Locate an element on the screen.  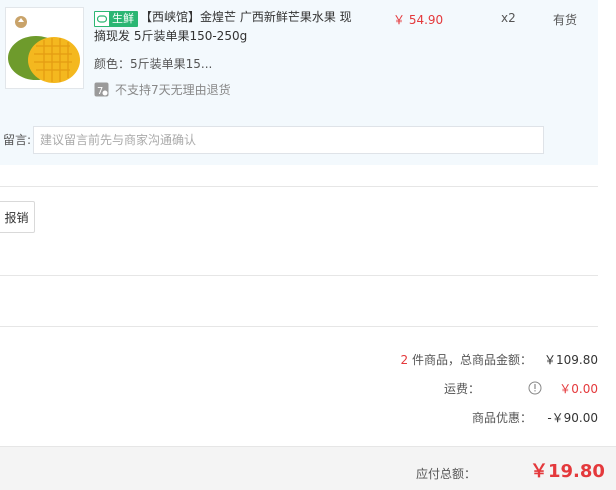
product-title: 生鲜 【西峡馆】金煌芒 广西新鲜芒果水果 现摘现发 5斤装单果150-250g is located at coordinates (225, 27).